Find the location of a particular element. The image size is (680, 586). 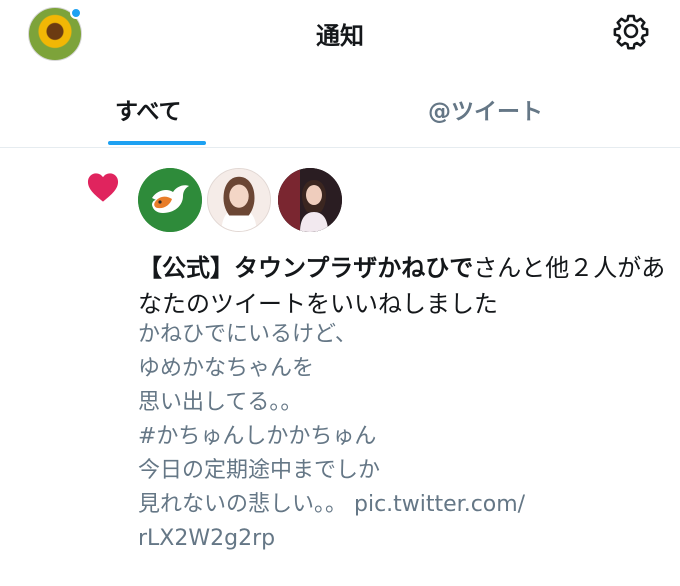

heart-icon is located at coordinates (103, 187).